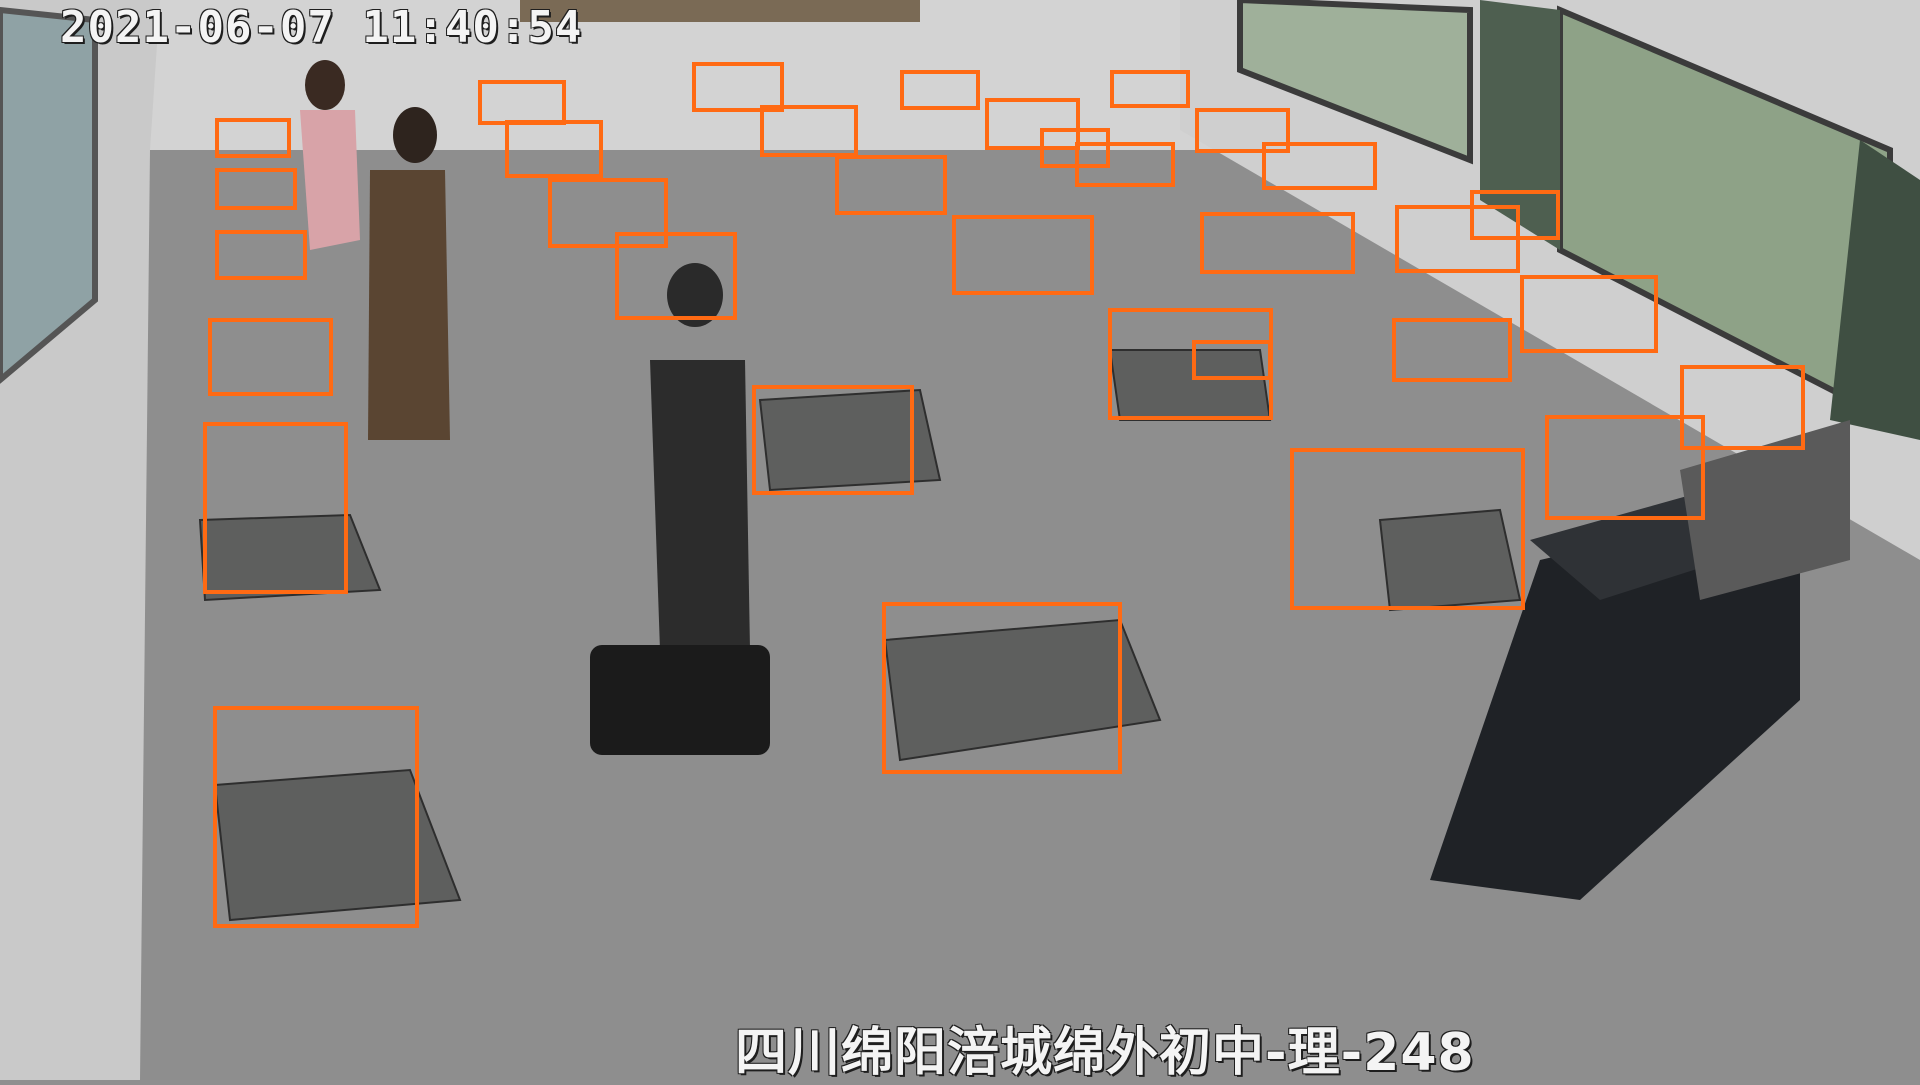 The image size is (1920, 1085). I want to click on timestamp-overlay: 2021-06-07 11:40:54, so click(321, 27).